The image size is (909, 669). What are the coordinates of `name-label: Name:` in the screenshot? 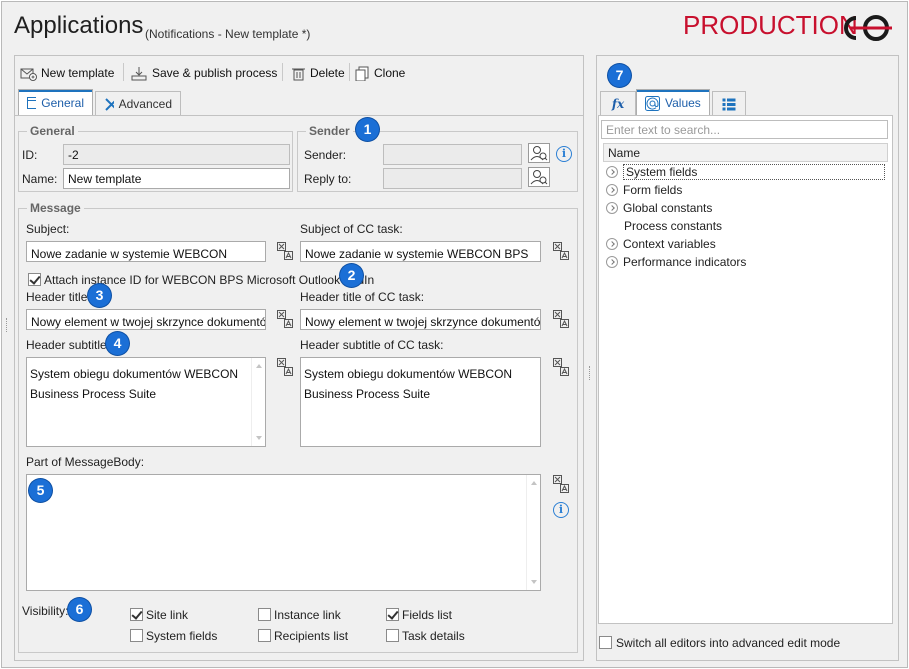 It's located at (40, 179).